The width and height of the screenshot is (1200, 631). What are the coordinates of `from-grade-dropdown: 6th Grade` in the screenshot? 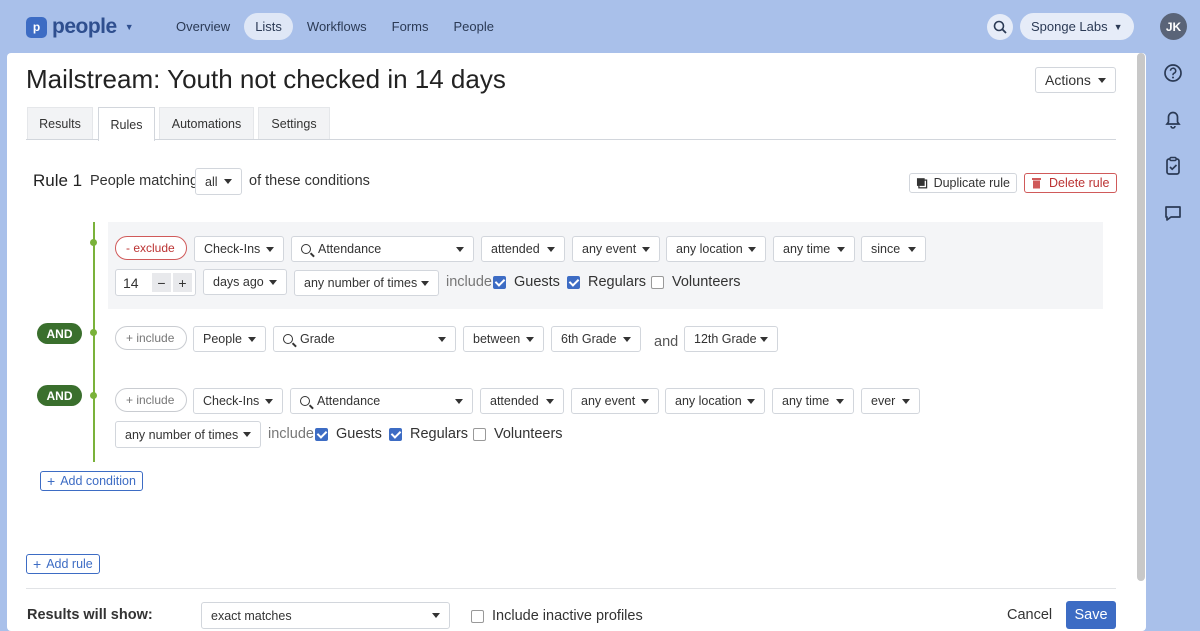 It's located at (596, 339).